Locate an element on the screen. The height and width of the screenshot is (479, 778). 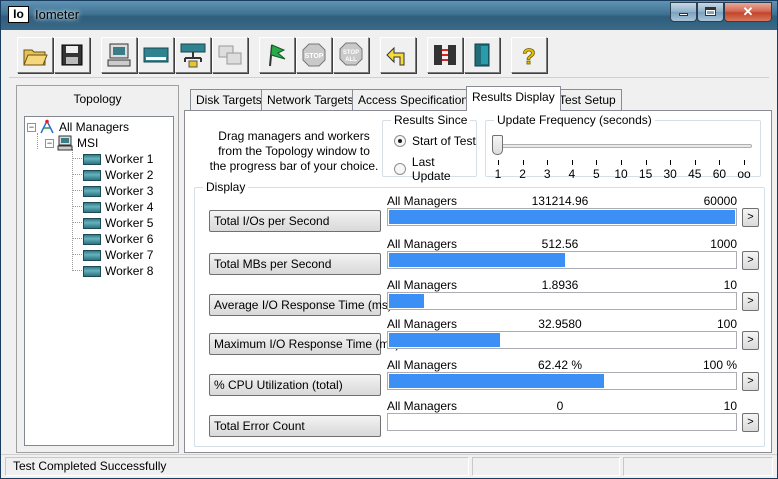
reset-workers-button is located at coordinates (398, 55).